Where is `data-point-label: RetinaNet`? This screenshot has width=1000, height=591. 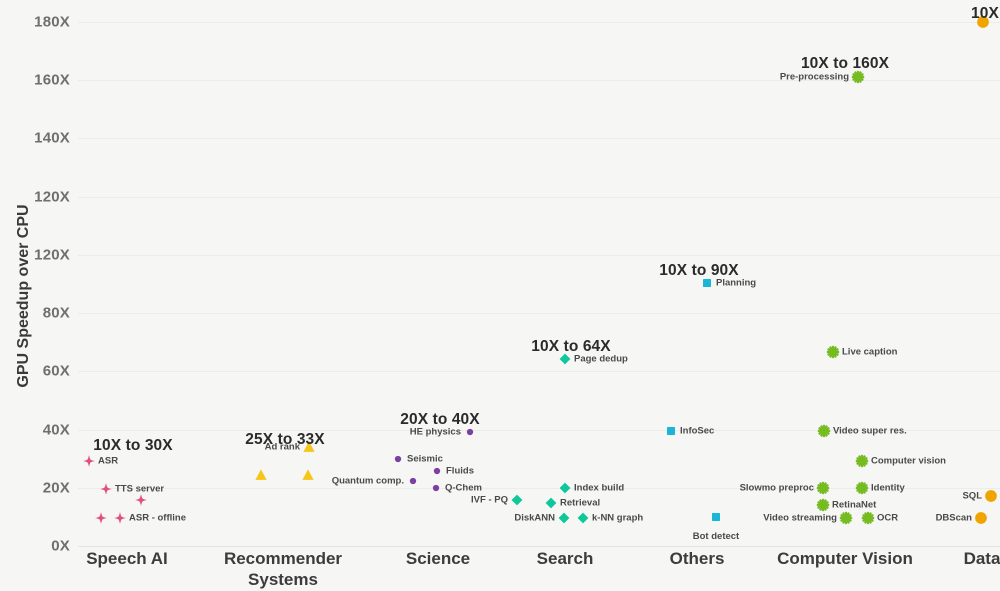 data-point-label: RetinaNet is located at coordinates (854, 505).